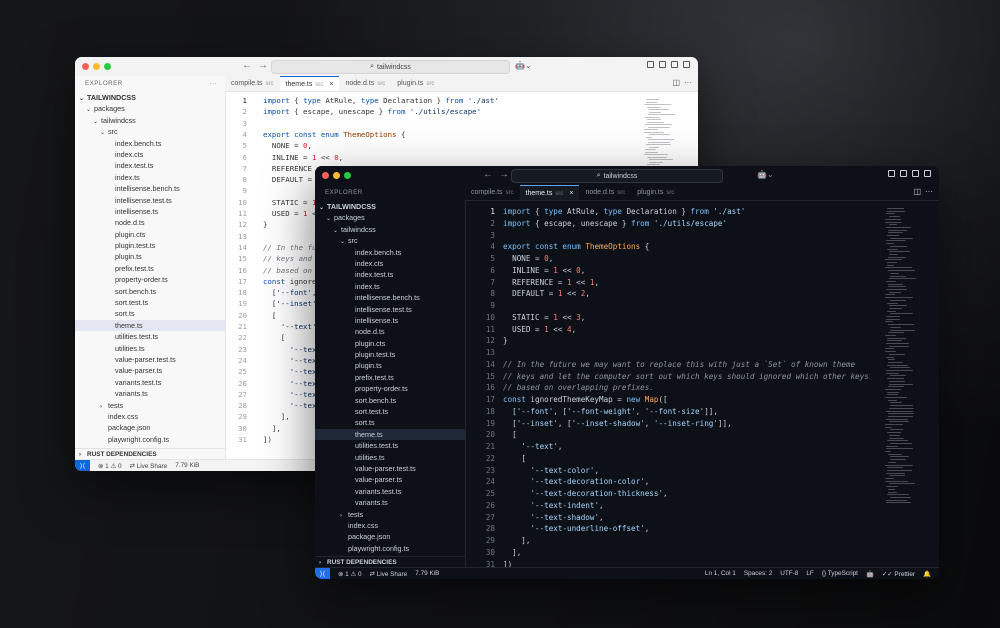 This screenshot has width=1000, height=628. Describe the element at coordinates (910, 386) in the screenshot. I see `minimap` at that location.